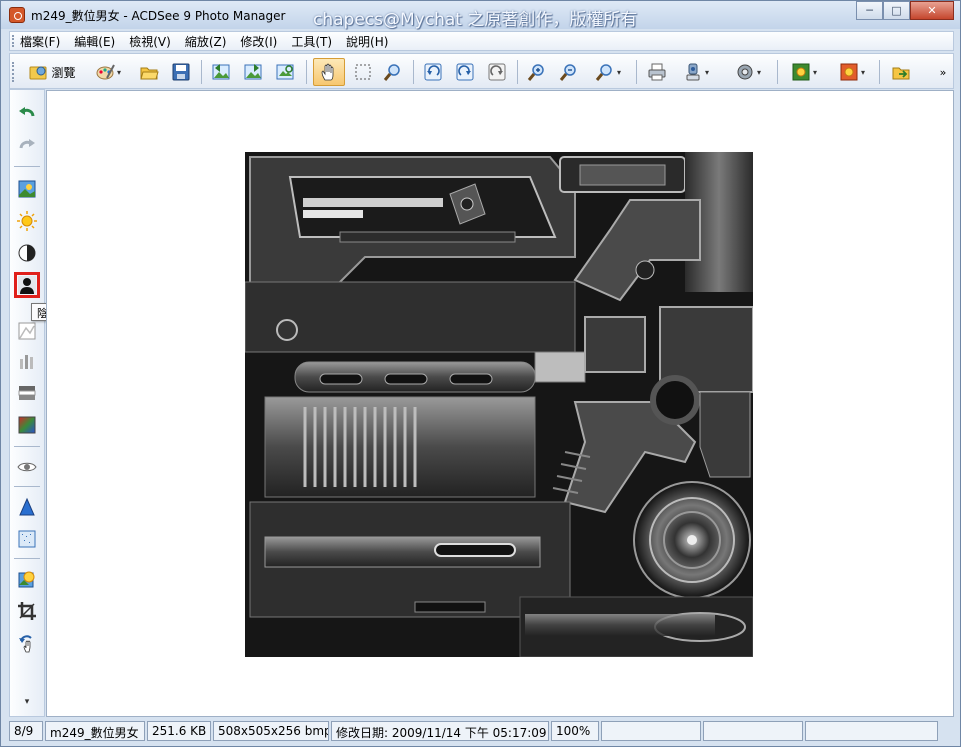  What do you see at coordinates (943, 72) in the screenshot?
I see `toolbar-overflow-button: »` at bounding box center [943, 72].